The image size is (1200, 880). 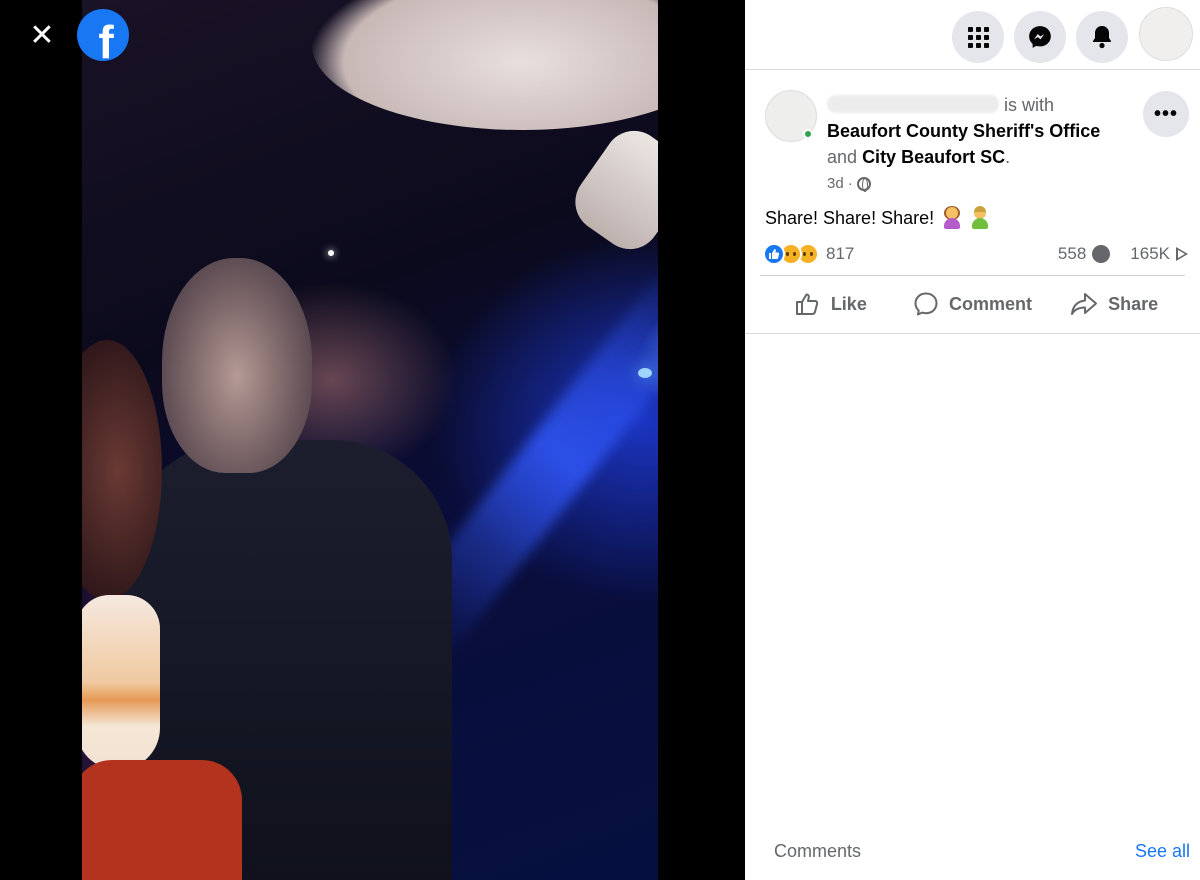 I want to click on messenger-icon, so click(x=1040, y=37).